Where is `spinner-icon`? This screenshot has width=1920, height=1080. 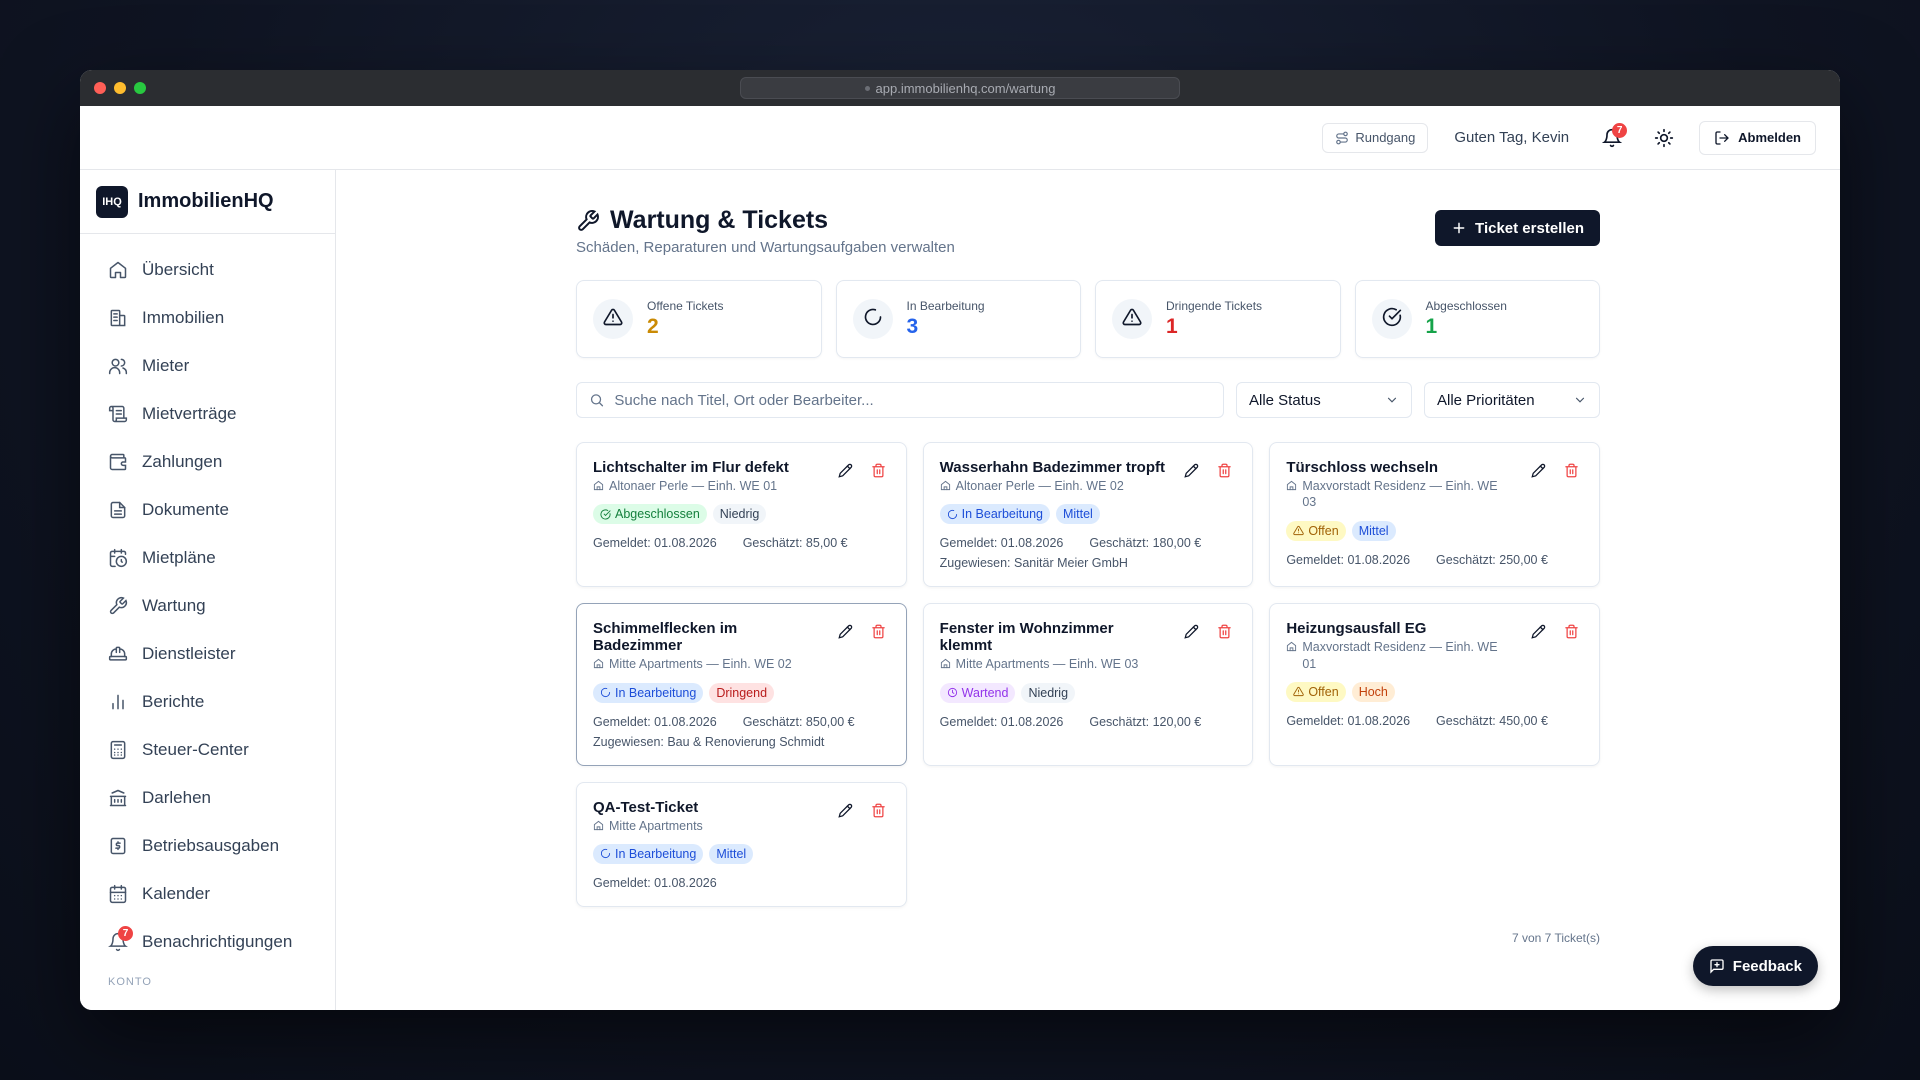 spinner-icon is located at coordinates (605, 853).